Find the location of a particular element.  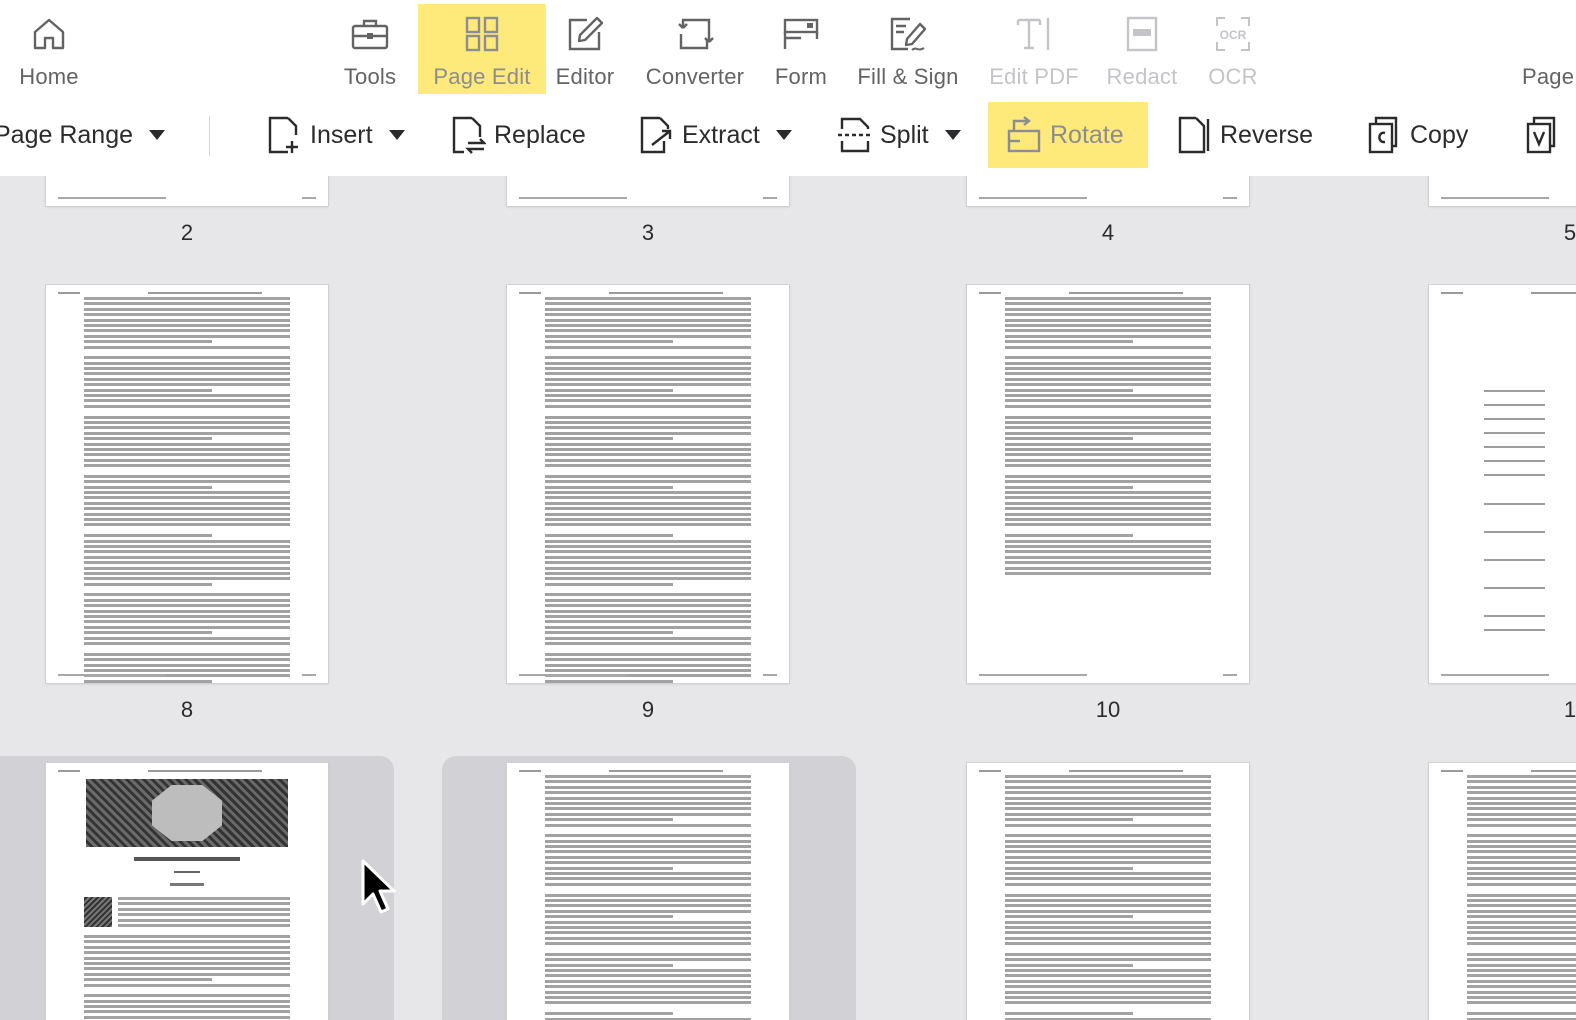

split-page-icon is located at coordinates (854, 135).